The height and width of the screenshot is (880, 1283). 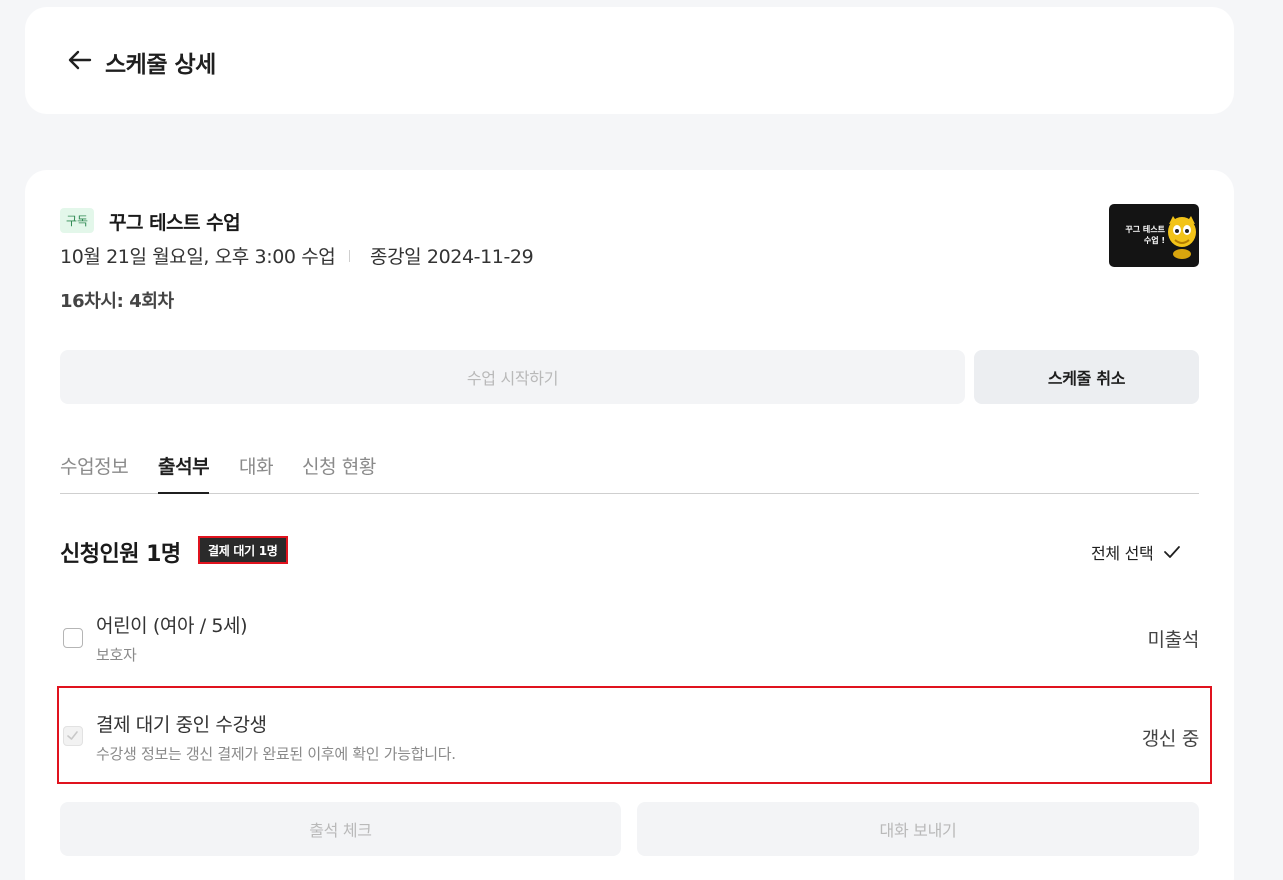 I want to click on student-checkbox-disabled, so click(x=73, y=736).